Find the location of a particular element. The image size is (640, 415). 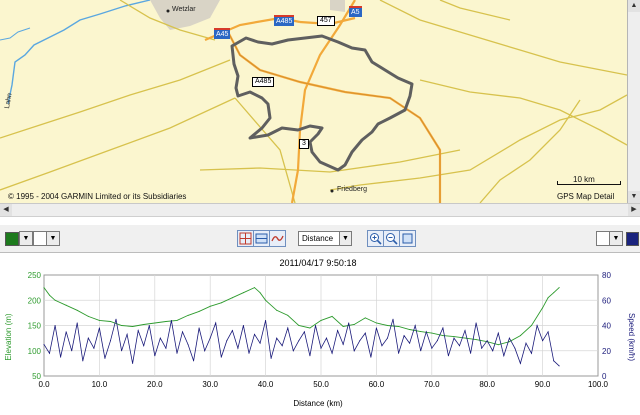

river-branch is located at coordinates (15, 34).